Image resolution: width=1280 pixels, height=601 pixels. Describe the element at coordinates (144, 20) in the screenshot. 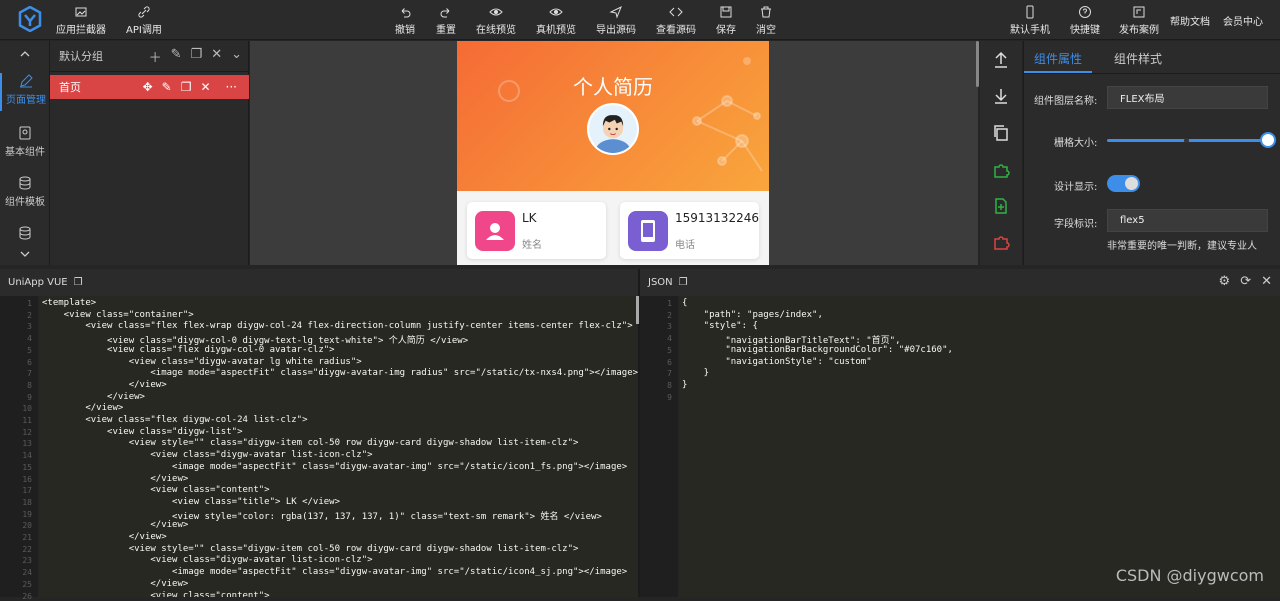

I see `api-call-button: API调用` at that location.